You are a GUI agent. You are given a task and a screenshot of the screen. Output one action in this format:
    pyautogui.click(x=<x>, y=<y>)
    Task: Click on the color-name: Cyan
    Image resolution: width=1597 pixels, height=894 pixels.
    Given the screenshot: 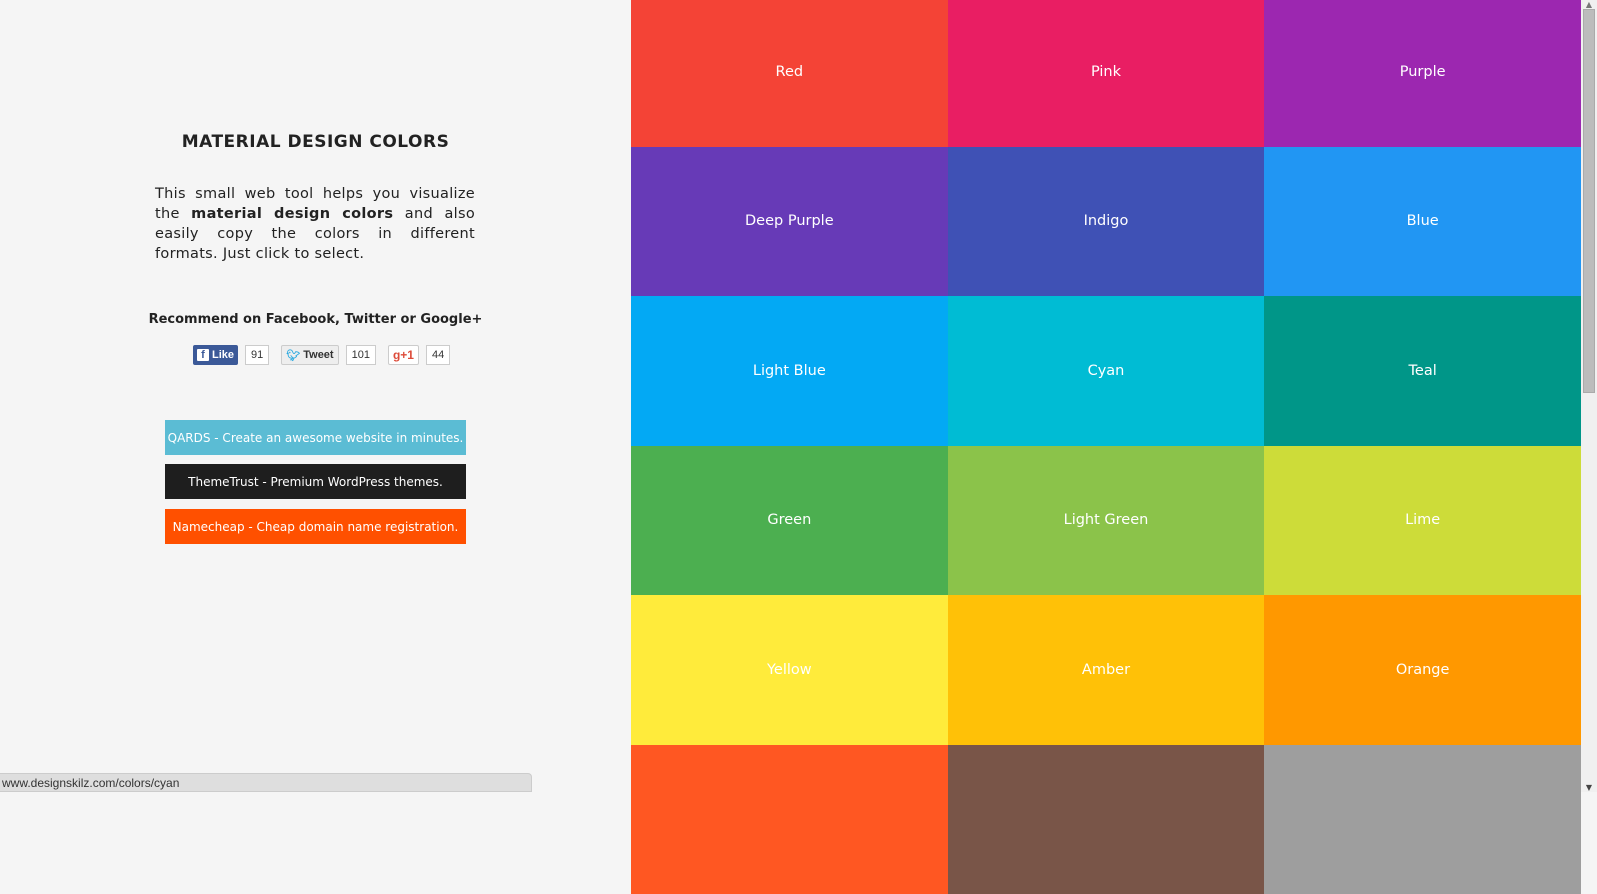 What is the action you would take?
    pyautogui.click(x=1106, y=371)
    